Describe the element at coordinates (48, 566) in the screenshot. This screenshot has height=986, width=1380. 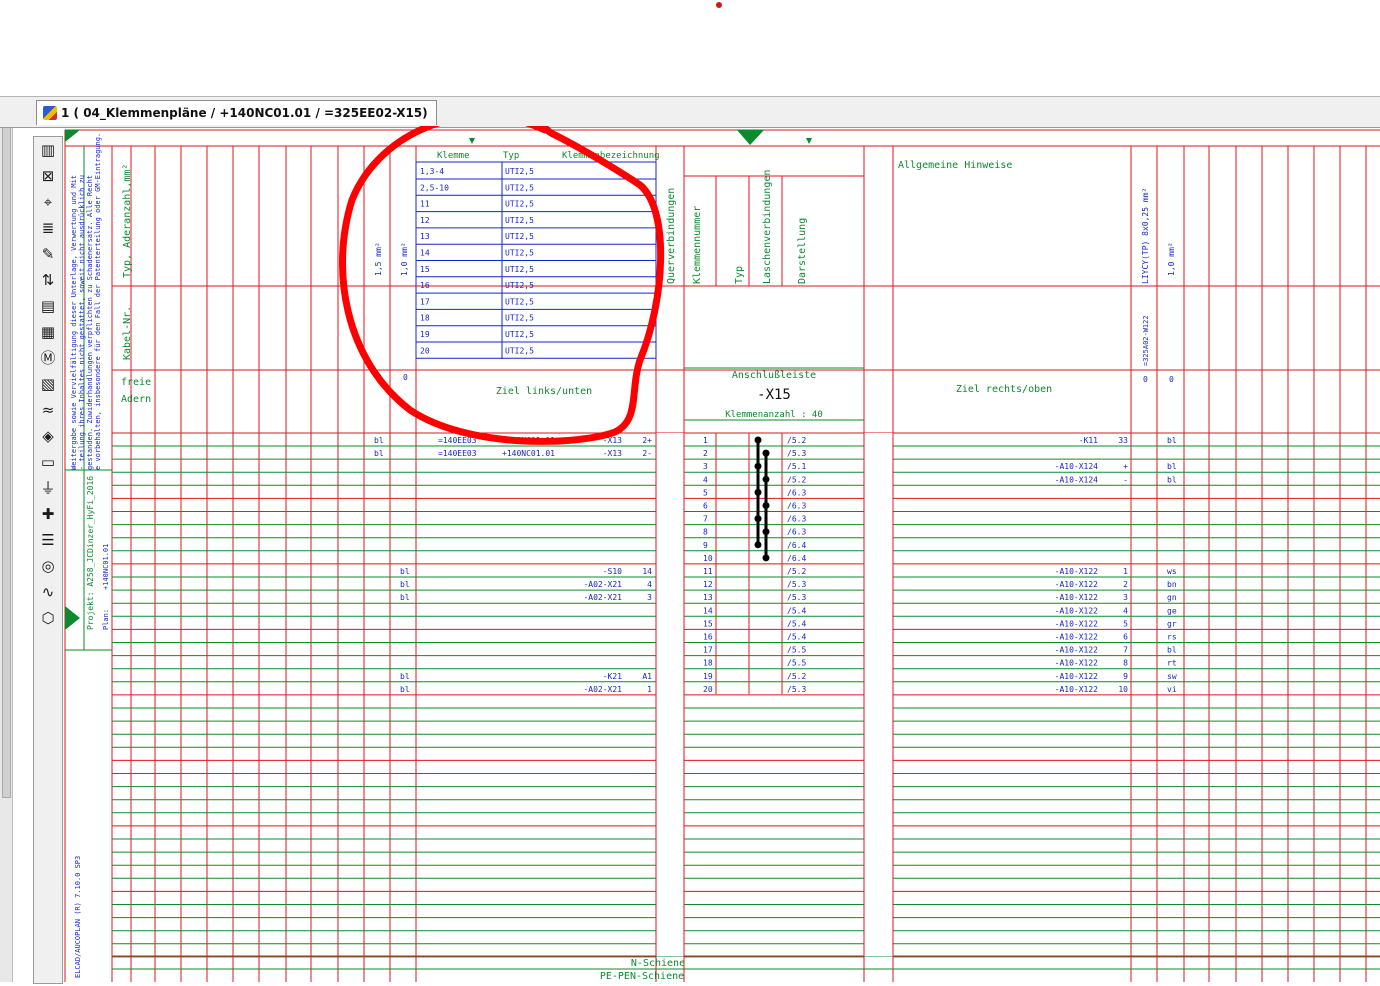
I see `gauge-tool-icon: ◎` at that location.